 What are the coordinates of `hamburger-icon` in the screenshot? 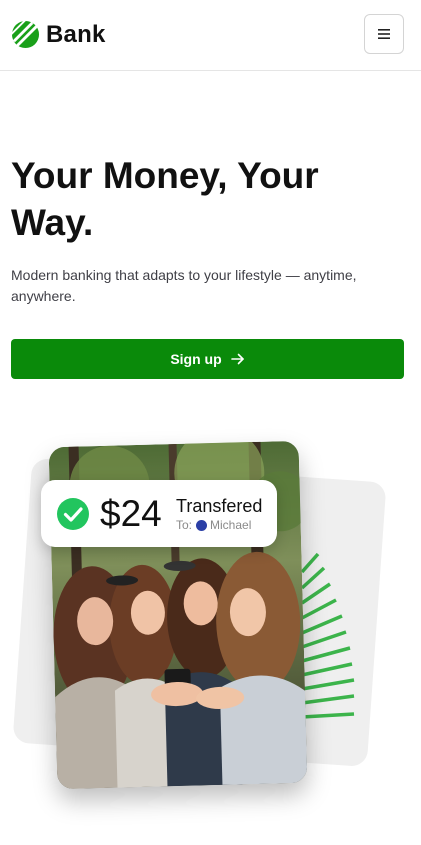 It's located at (384, 34).